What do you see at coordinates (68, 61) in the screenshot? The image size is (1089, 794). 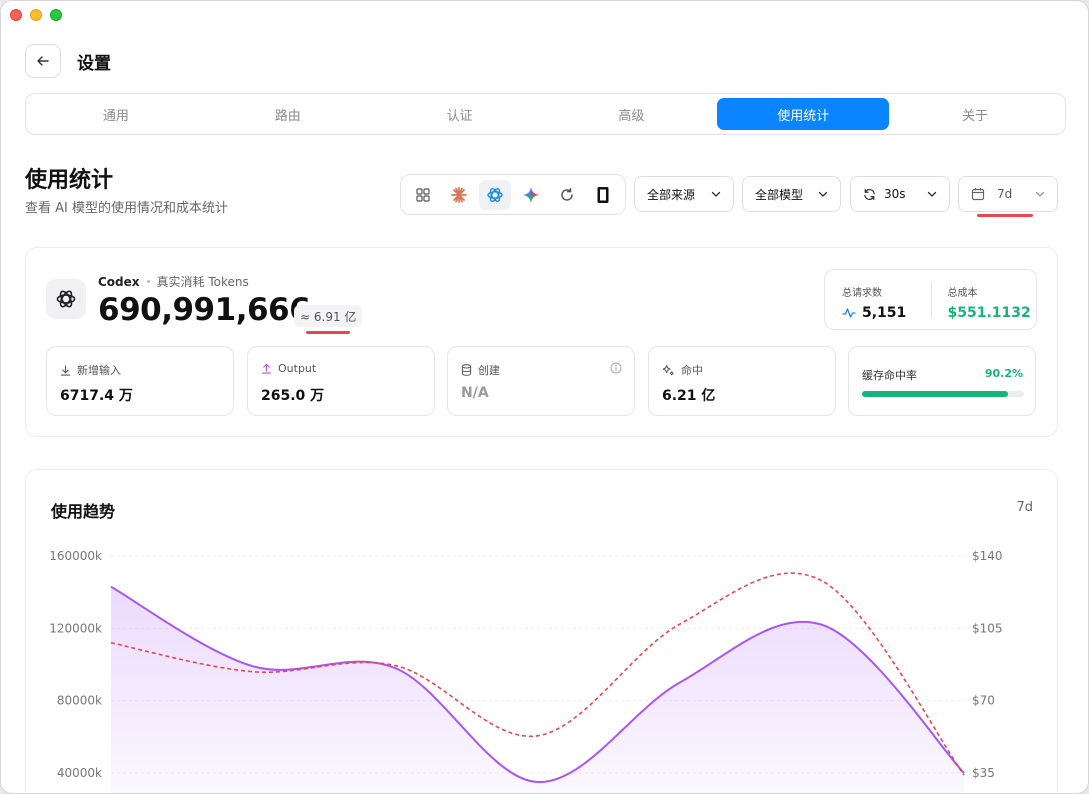 I see `settings-header: 设置` at bounding box center [68, 61].